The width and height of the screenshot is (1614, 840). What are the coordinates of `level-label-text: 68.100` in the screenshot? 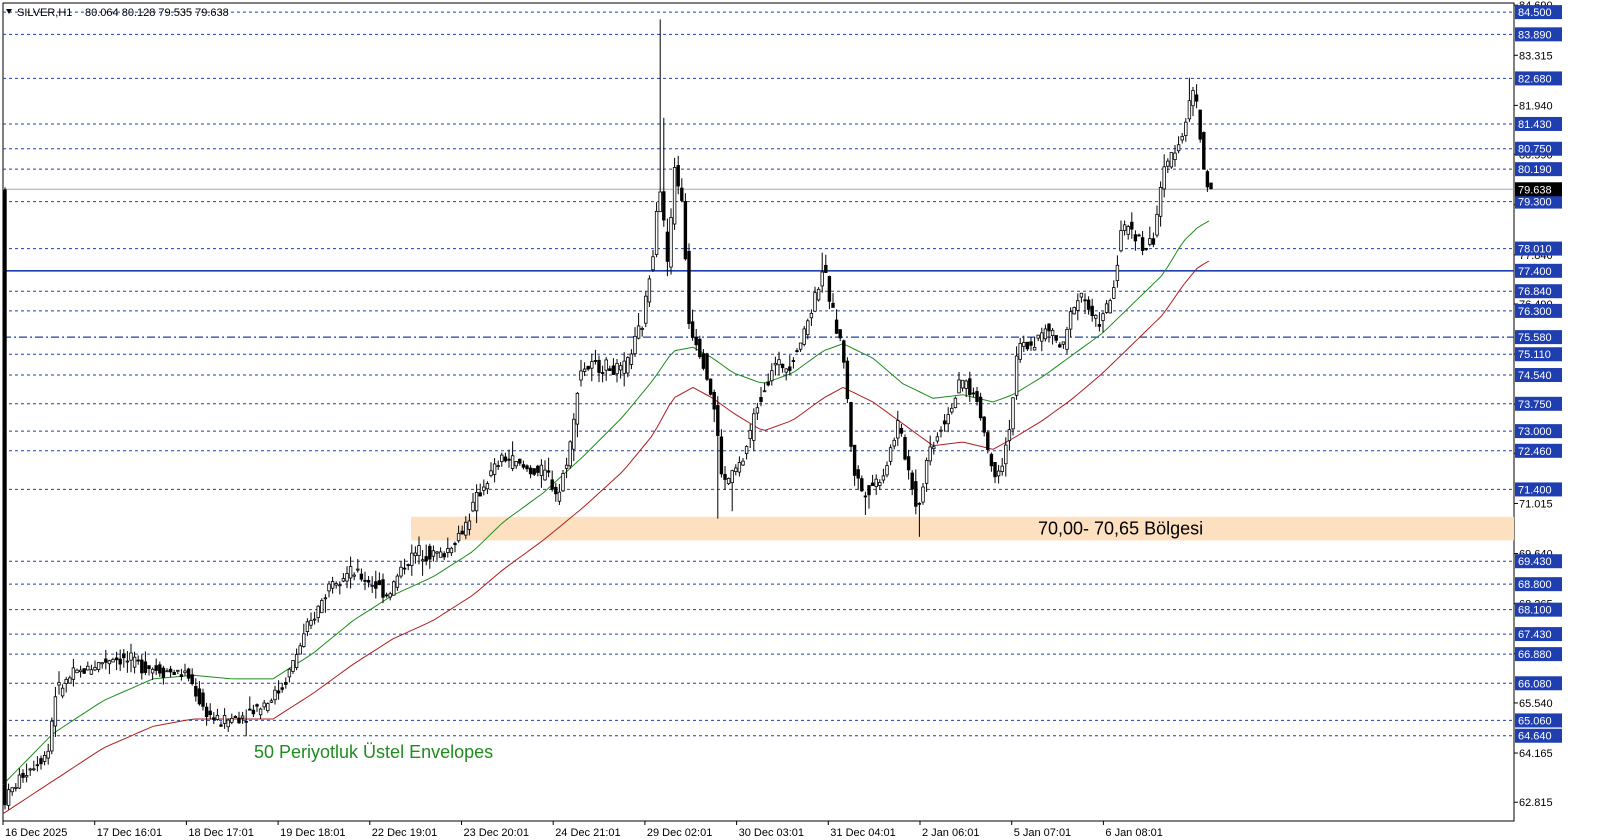 It's located at (1535, 611).